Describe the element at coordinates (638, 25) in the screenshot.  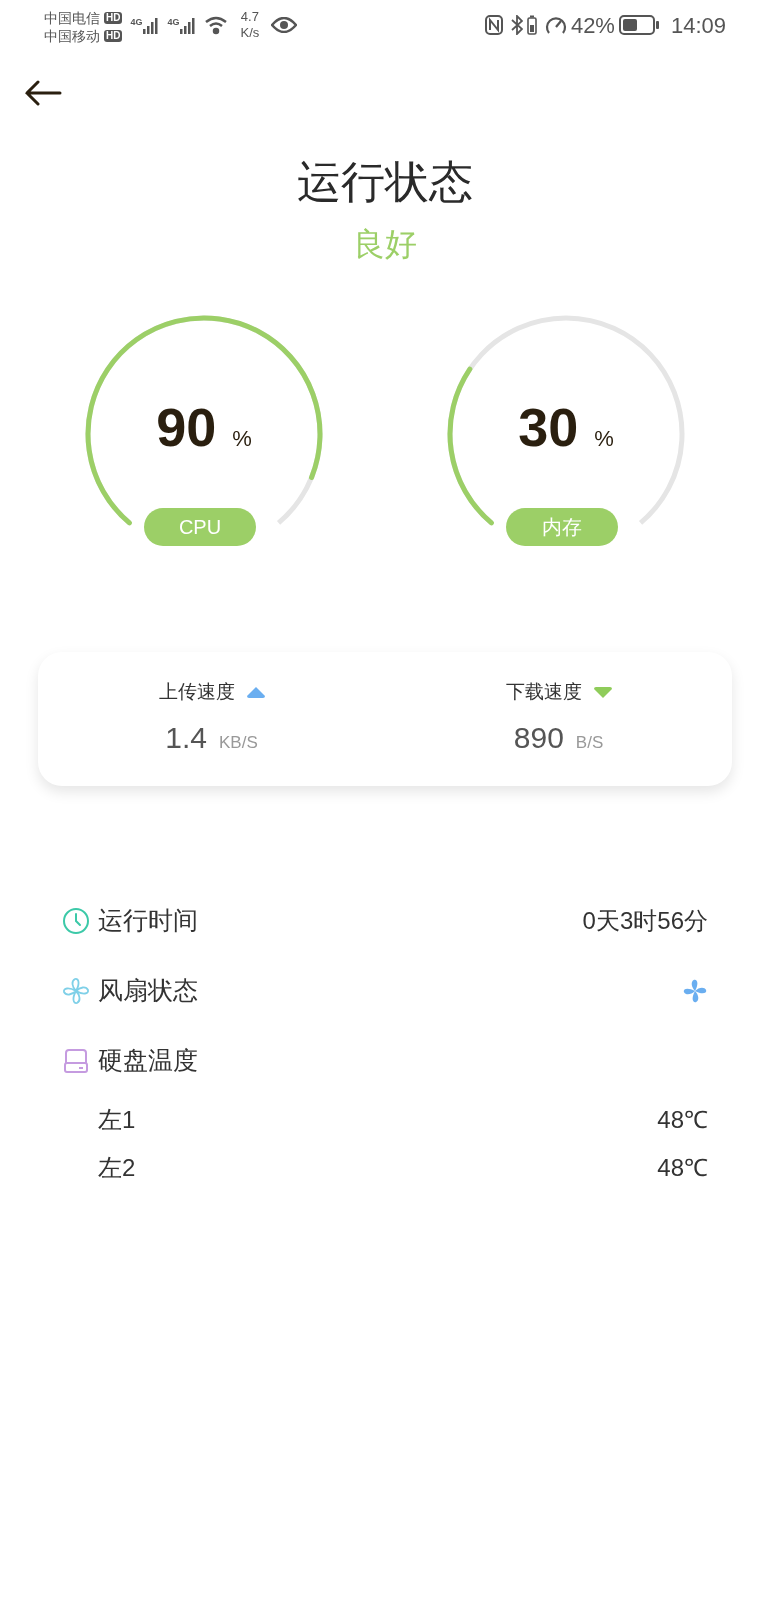
I see `battery-icon` at that location.